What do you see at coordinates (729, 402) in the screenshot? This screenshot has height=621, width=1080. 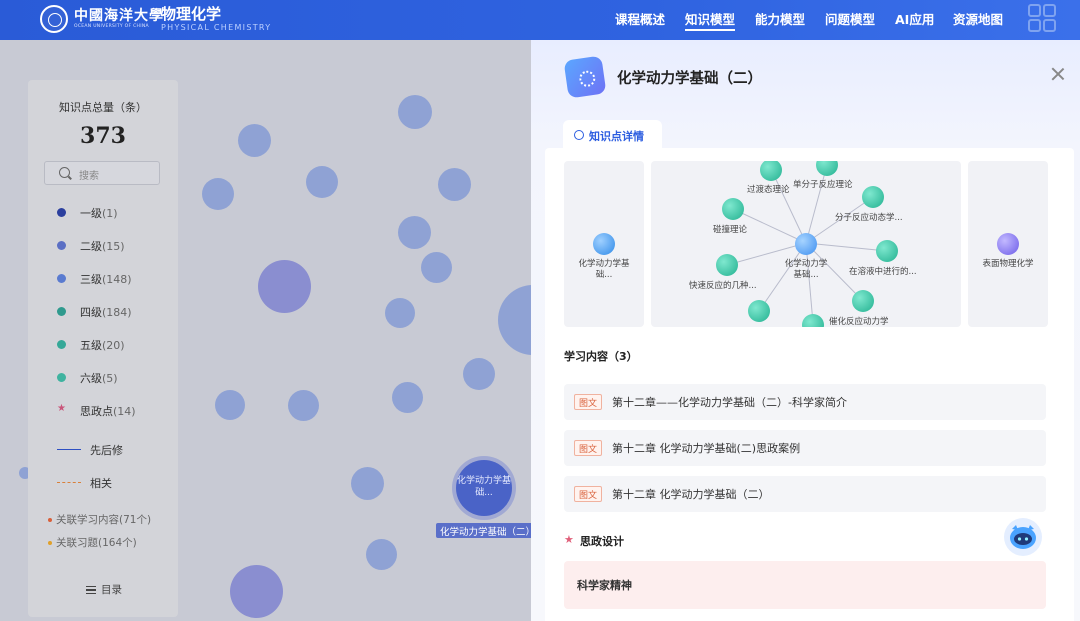 I see `learning-item-title: 第十二章——化学动力学基础（二）-科学家简介` at bounding box center [729, 402].